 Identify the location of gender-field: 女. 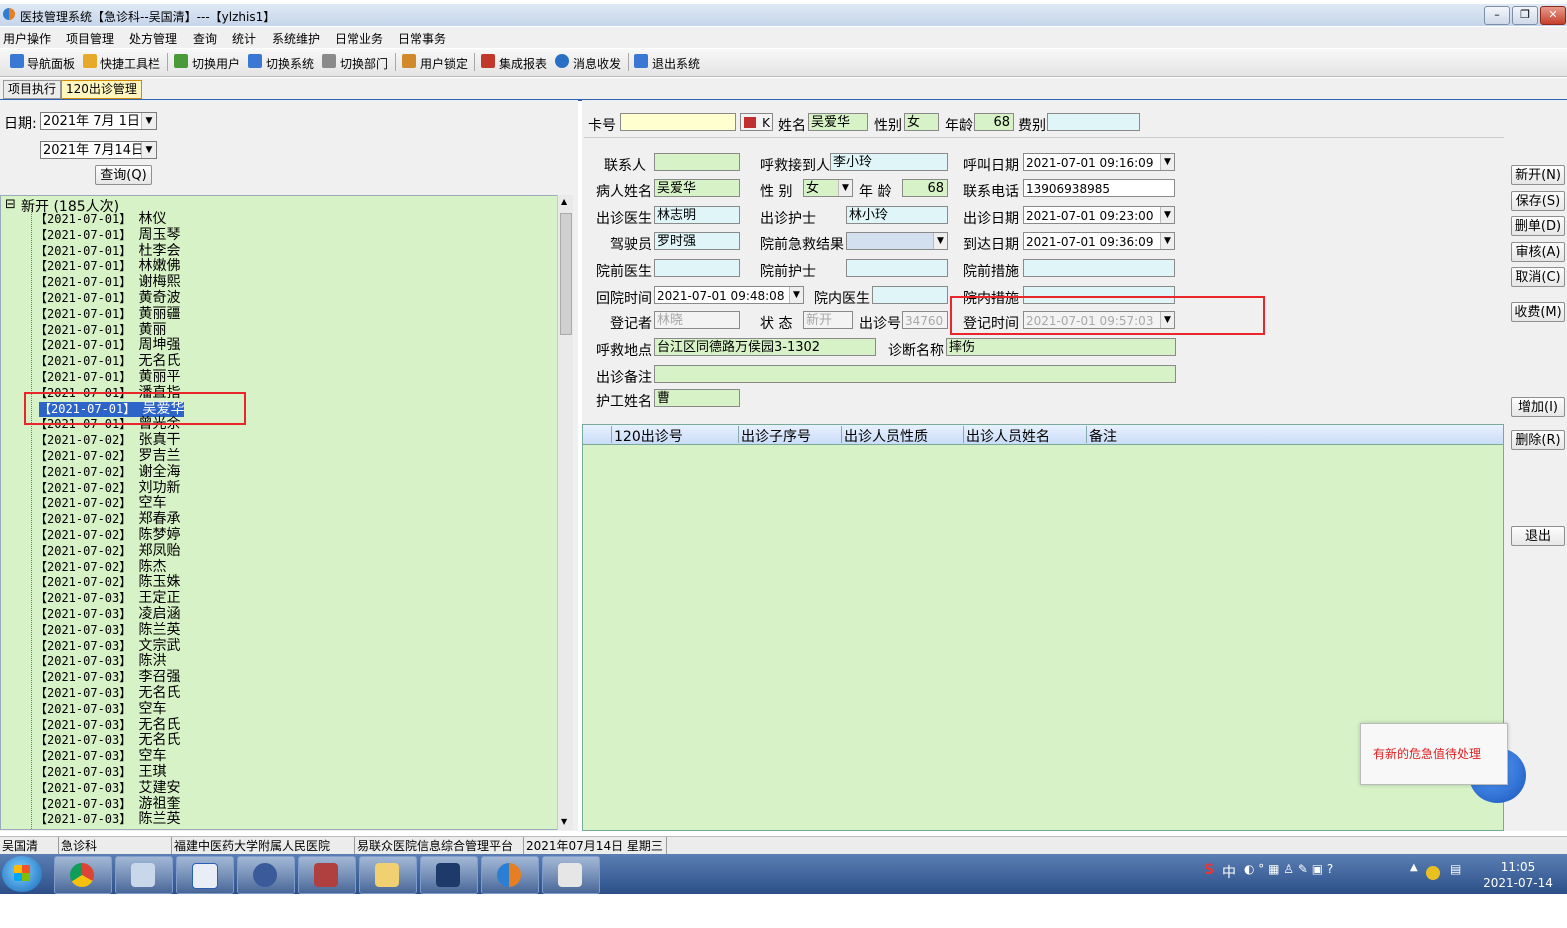
(921, 122).